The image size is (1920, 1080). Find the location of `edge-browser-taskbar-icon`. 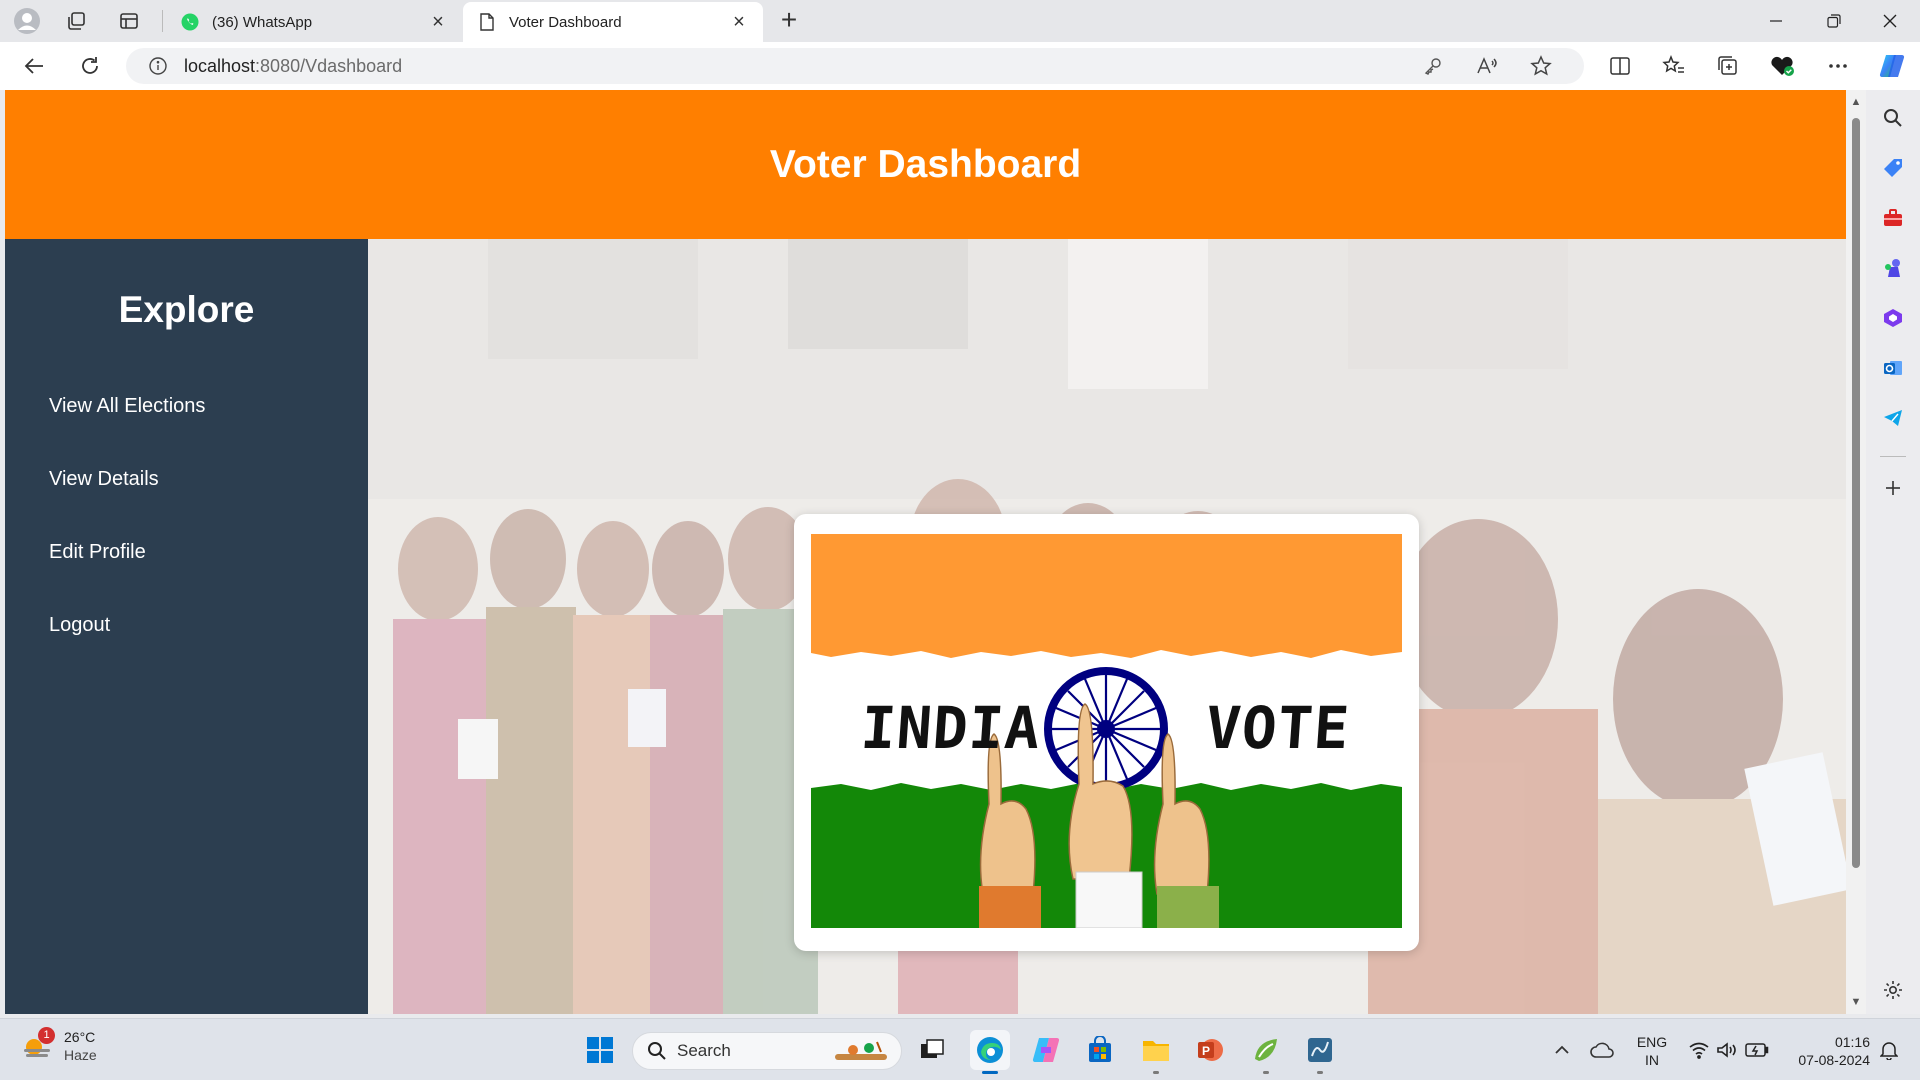

edge-browser-taskbar-icon is located at coordinates (990, 1052).